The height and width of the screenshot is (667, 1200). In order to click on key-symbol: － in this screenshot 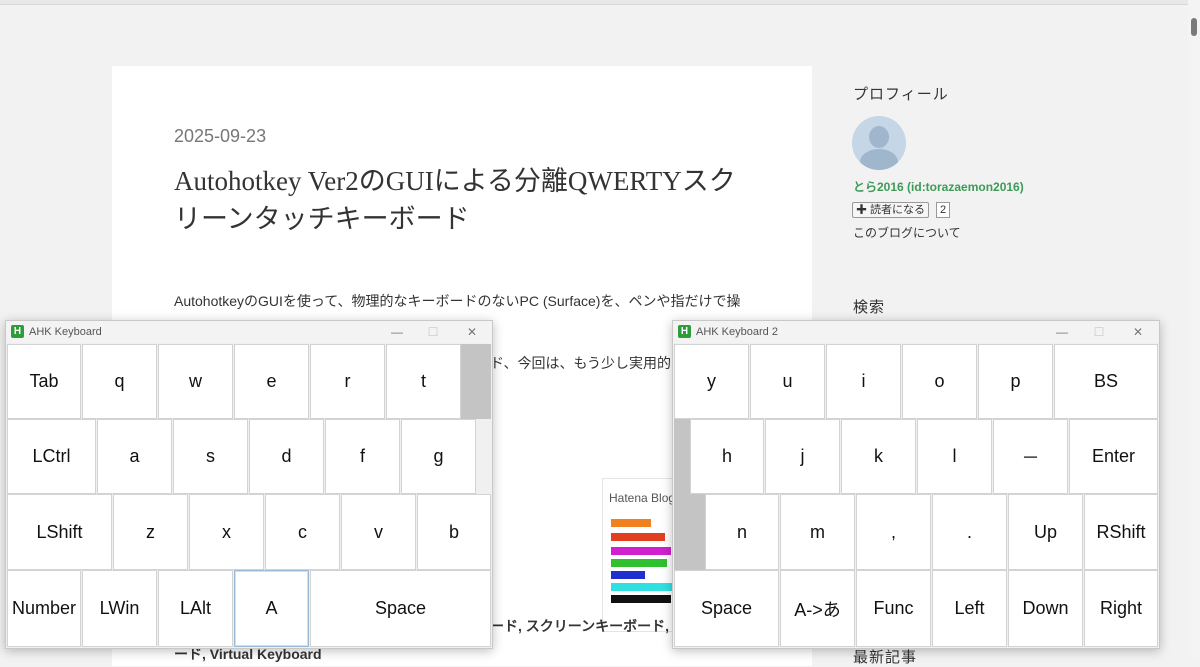, I will do `click(1030, 456)`.